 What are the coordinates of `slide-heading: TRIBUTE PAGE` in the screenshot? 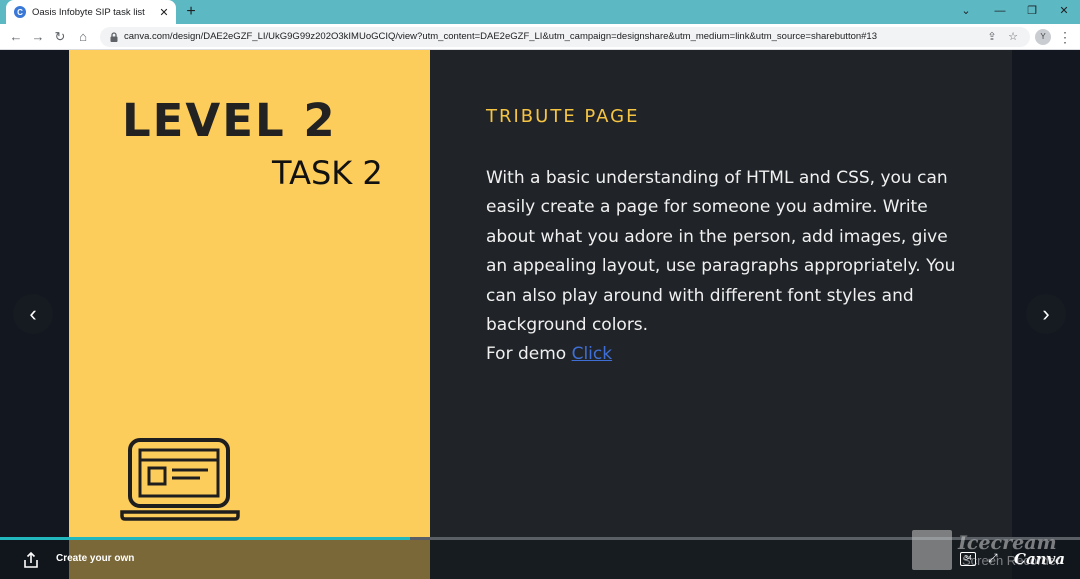 It's located at (563, 116).